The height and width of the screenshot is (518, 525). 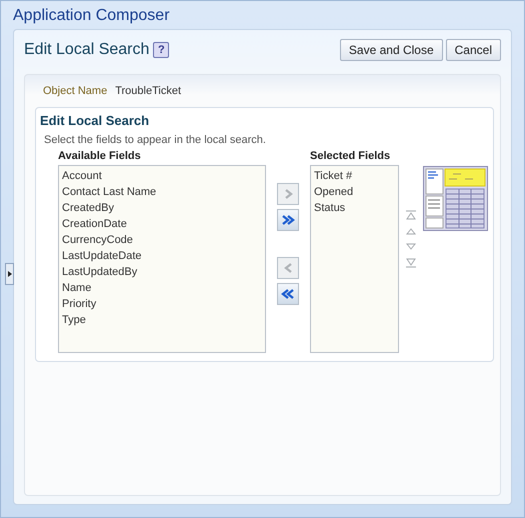 I want to click on list-item: CurrencyCode, so click(x=162, y=240).